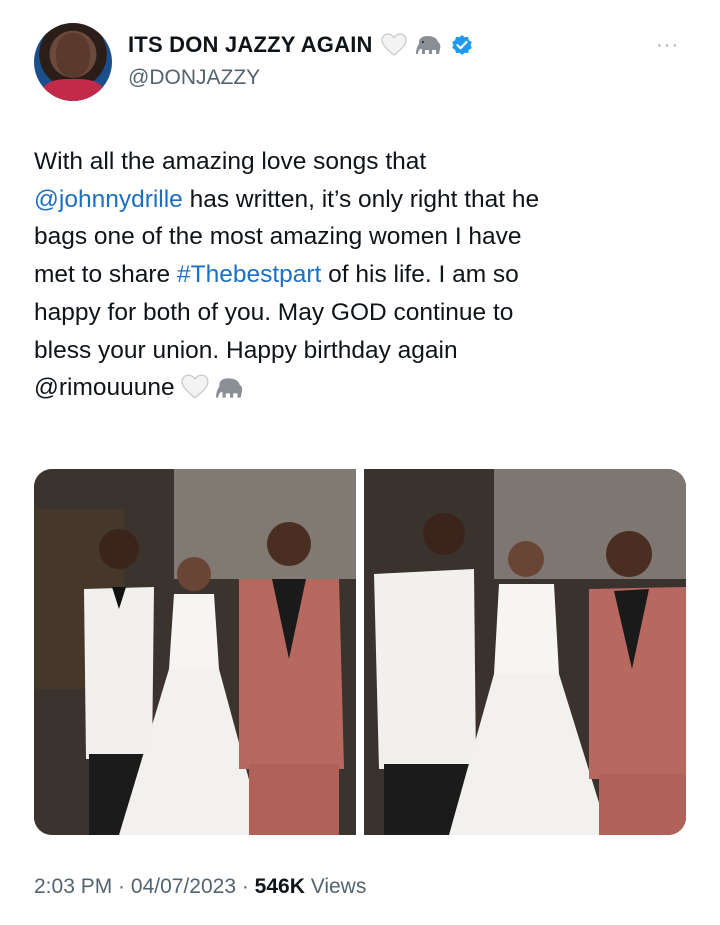 This screenshot has width=720, height=925. I want to click on tweet-line: bless your union. Happy birthday again, so click(359, 351).